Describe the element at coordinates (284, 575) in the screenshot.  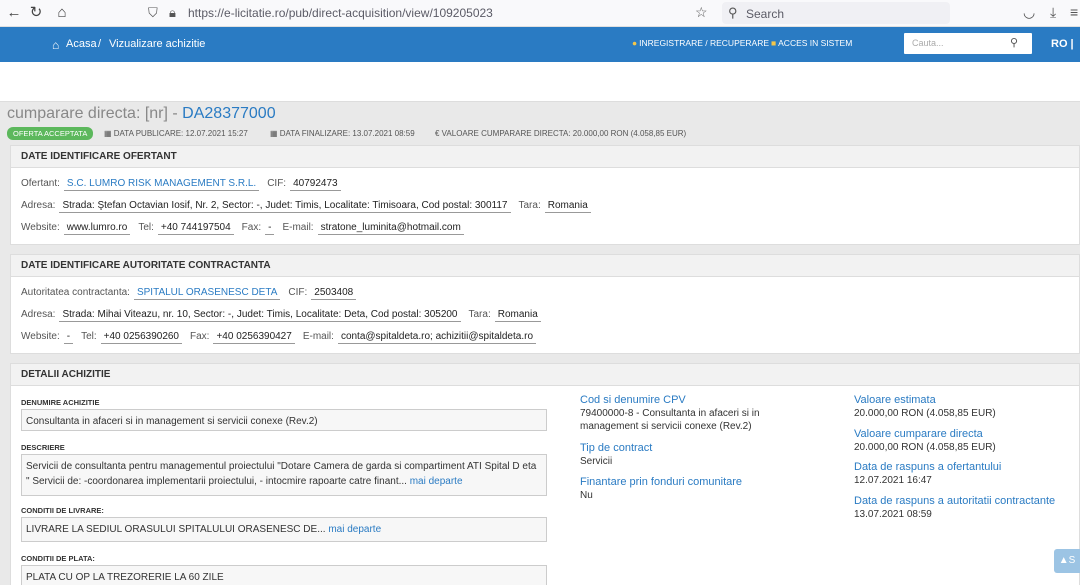
I see `plata-field: PLATA CU OP LA TREZORERIE LA 60 ZILE` at that location.